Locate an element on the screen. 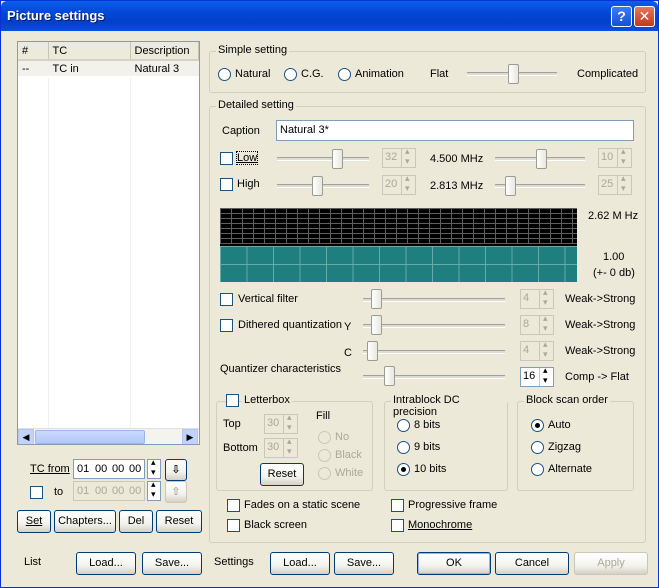 Image resolution: width=659 pixels, height=588 pixels. letterbox-label: Letterbox is located at coordinates (267, 400).